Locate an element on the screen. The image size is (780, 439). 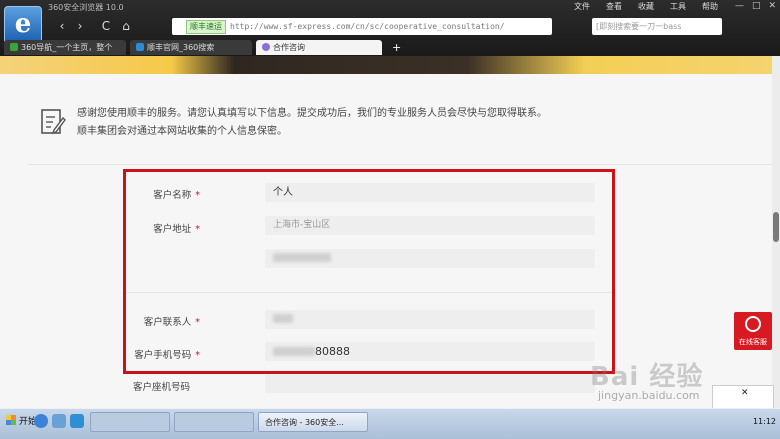
menu-tools: 工具 is located at coordinates (678, 6).